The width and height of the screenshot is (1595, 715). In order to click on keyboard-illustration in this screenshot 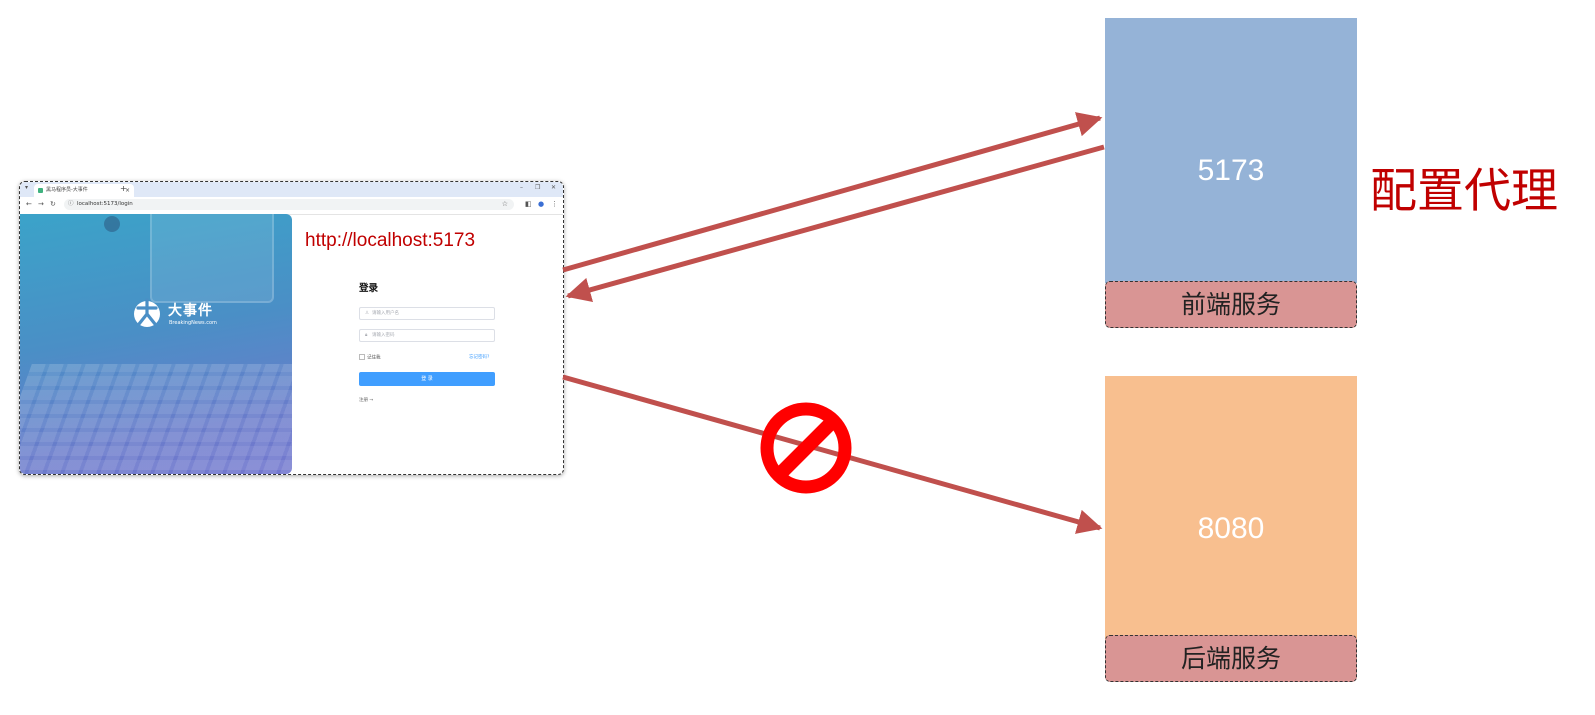, I will do `click(156, 419)`.